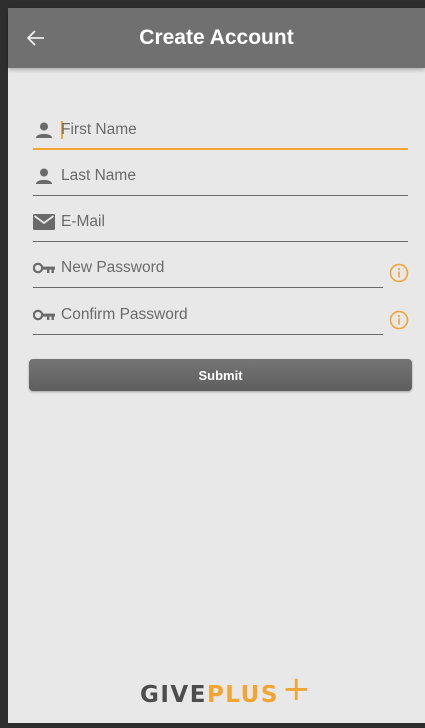 The height and width of the screenshot is (728, 425). Describe the element at coordinates (208, 287) in the screenshot. I see `new-password-underline` at that location.